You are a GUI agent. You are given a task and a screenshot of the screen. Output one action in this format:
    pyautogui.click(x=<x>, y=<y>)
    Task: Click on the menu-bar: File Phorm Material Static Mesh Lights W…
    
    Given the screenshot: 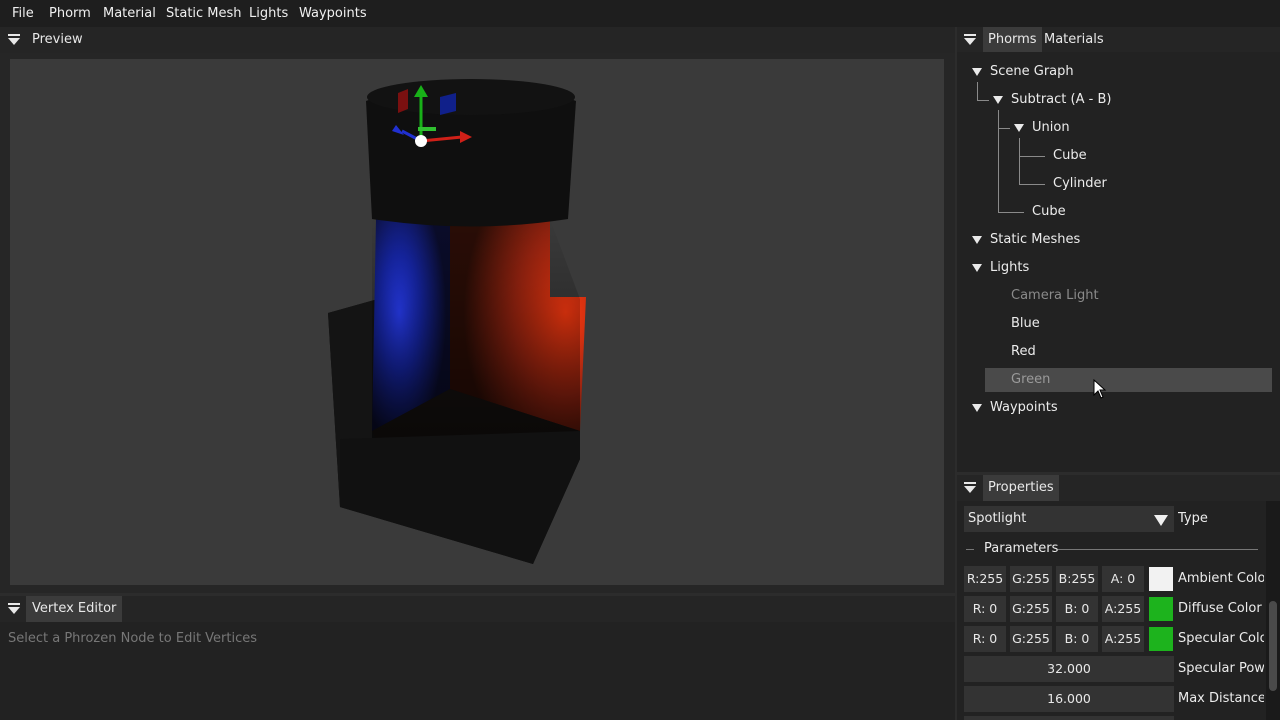 What is the action you would take?
    pyautogui.click(x=640, y=13)
    